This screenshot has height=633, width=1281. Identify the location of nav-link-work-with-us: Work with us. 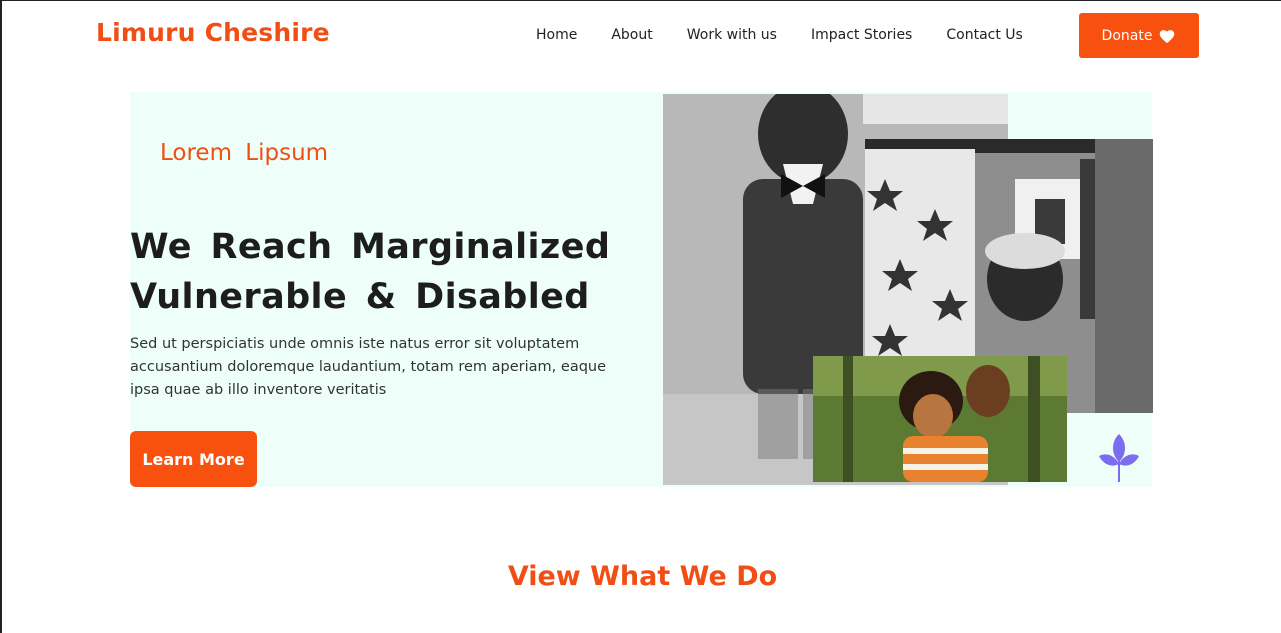
(732, 35).